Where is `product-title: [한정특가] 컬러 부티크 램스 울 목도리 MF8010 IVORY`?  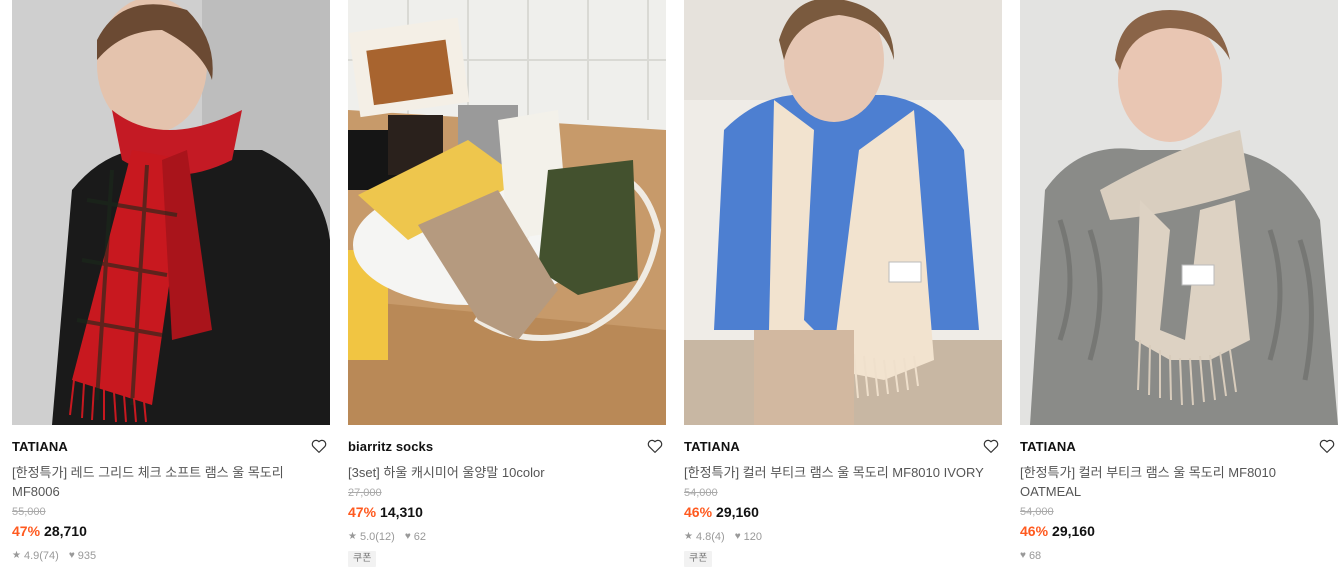 product-title: [한정특가] 컬러 부티크 램스 울 목도리 MF8010 IVORY is located at coordinates (839, 472).